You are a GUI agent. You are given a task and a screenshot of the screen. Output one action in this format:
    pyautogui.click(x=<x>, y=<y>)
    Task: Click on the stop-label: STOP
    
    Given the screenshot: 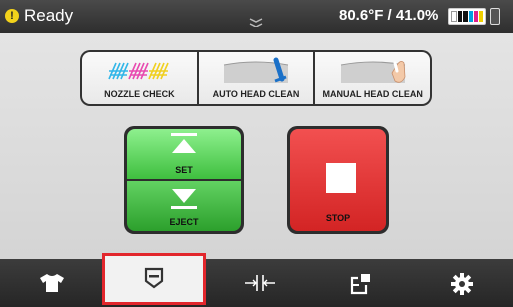 What is the action you would take?
    pyautogui.click(x=338, y=218)
    